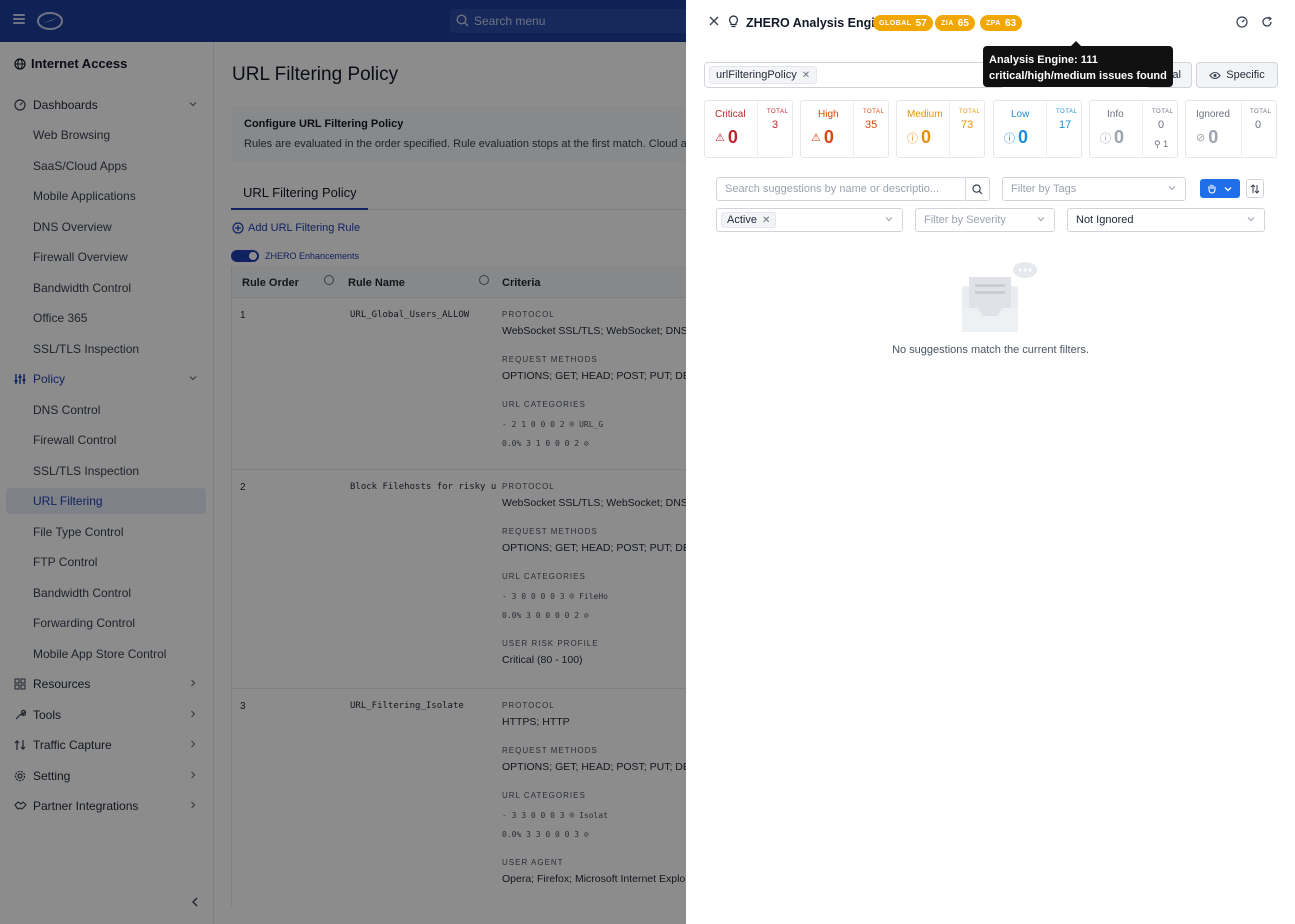 This screenshot has width=1295, height=924. I want to click on hand-icon, so click(1212, 189).